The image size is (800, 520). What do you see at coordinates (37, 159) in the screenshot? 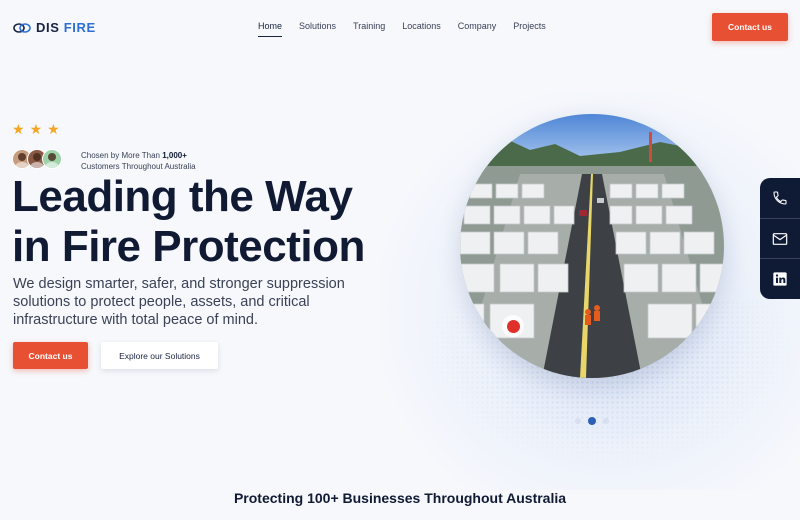
I see `customer-avatars` at bounding box center [37, 159].